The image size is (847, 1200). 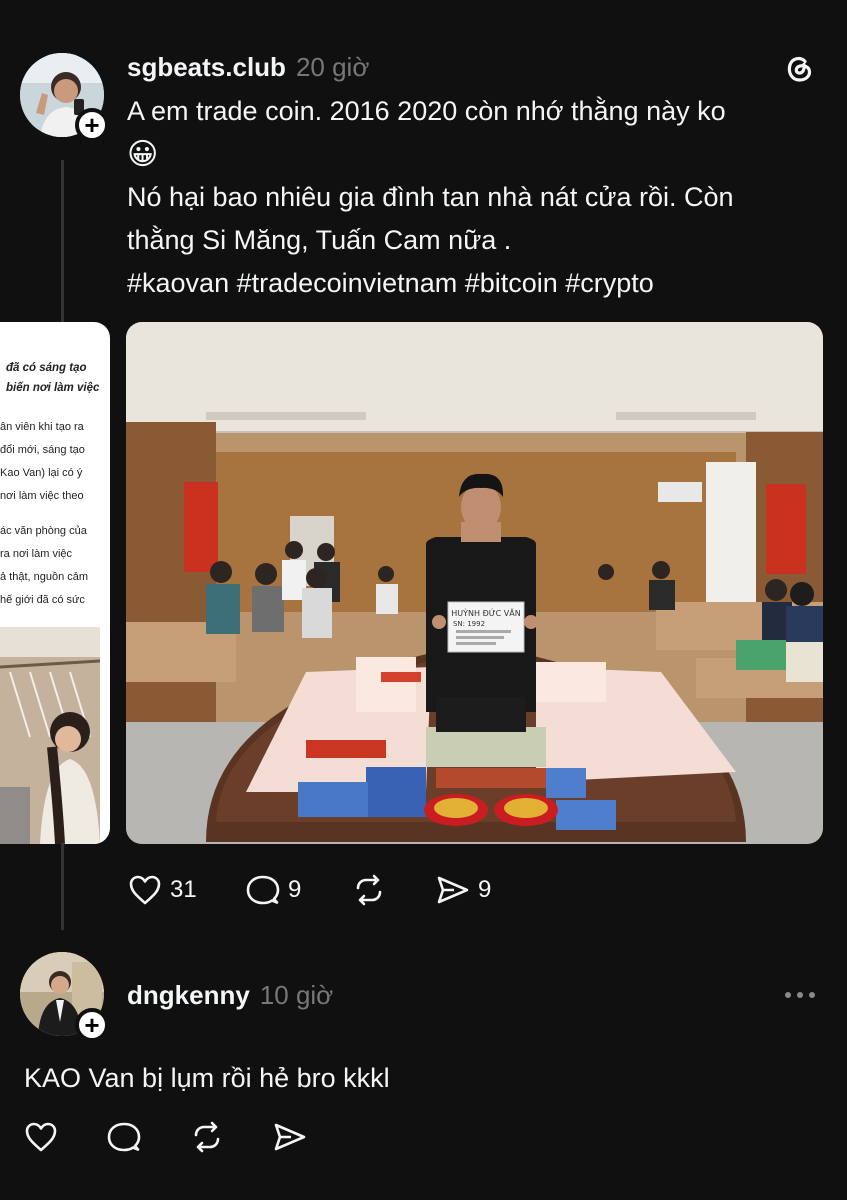 What do you see at coordinates (369, 890) in the screenshot?
I see `repost-button` at bounding box center [369, 890].